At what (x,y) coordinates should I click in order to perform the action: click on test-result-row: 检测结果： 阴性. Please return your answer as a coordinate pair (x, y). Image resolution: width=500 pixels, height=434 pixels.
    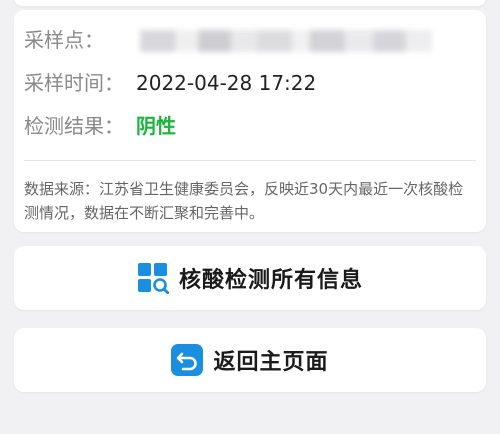
    Looking at the image, I should click on (100, 126).